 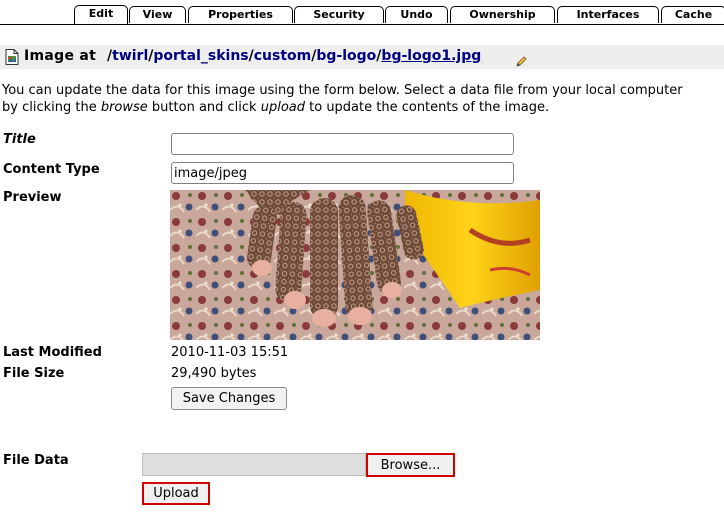 I want to click on intro-text-part: to update the contents of the image., so click(x=427, y=107).